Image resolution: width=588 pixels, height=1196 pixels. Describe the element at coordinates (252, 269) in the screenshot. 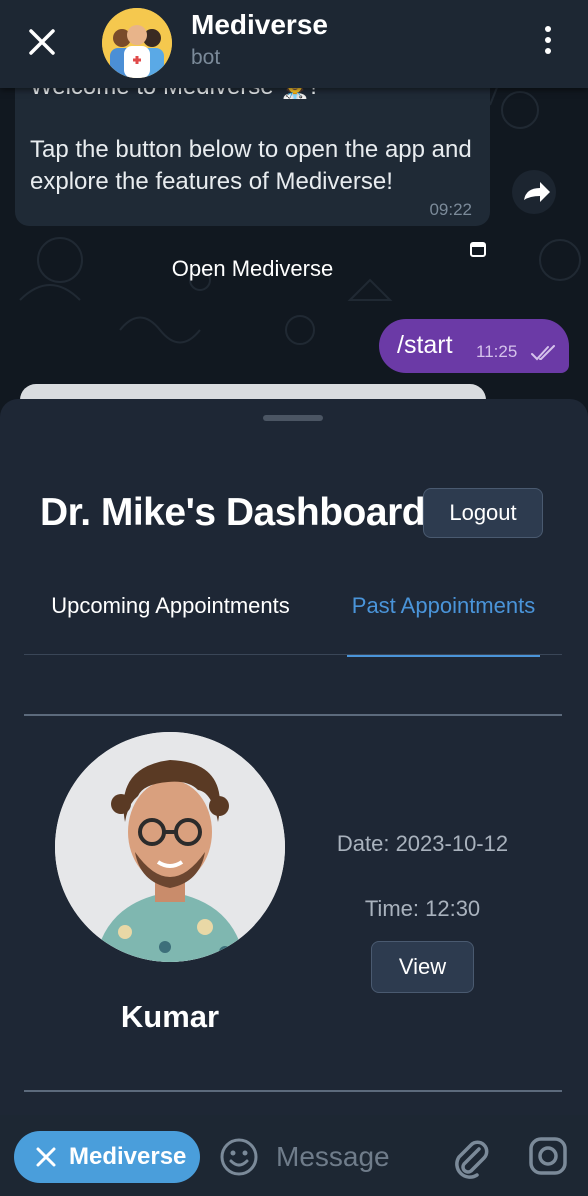

I see `open-mediverse-button: Open Mediverse` at that location.